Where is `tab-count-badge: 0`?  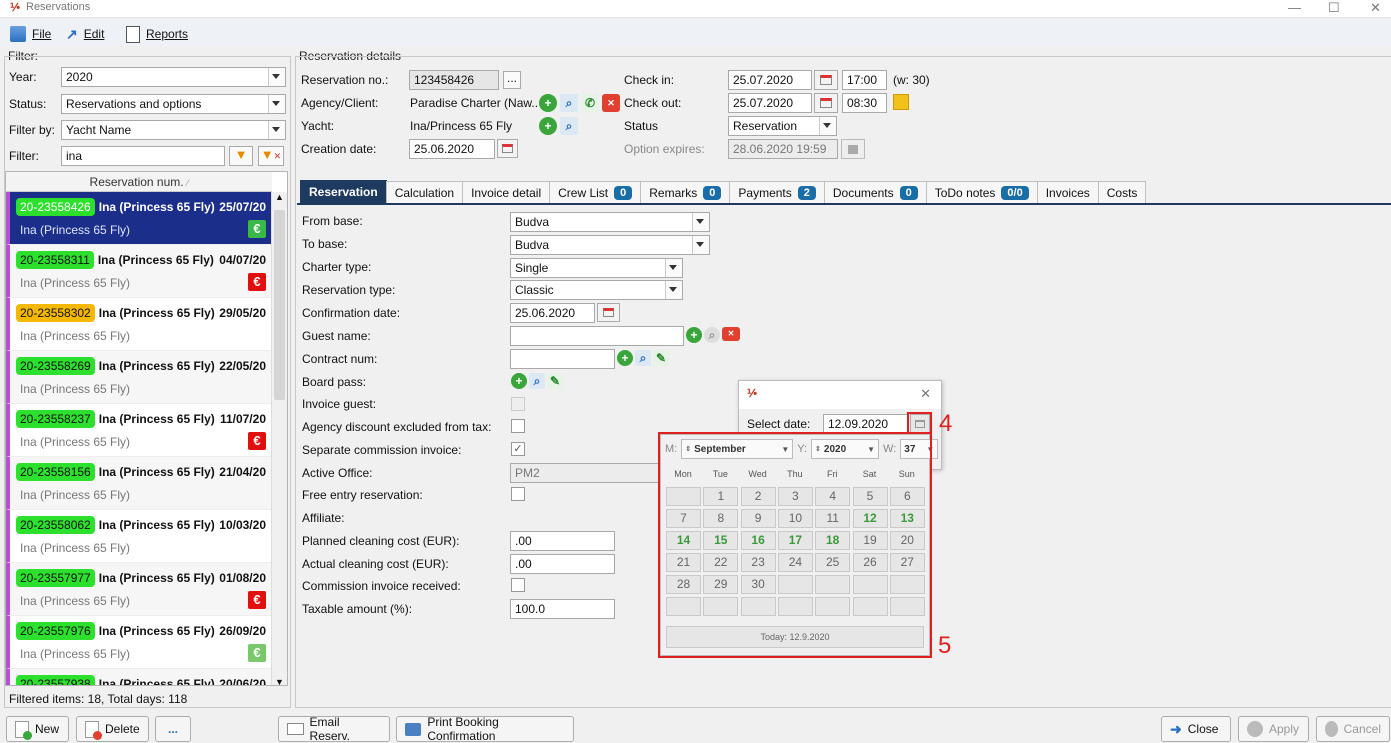
tab-count-badge: 0 is located at coordinates (623, 192).